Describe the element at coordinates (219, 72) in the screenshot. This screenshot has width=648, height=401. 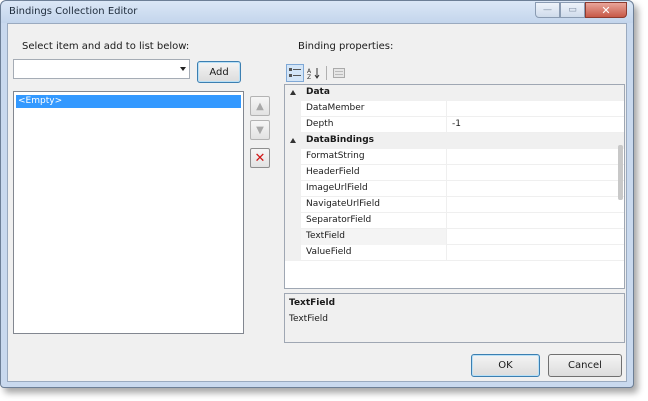
I see `add-button: Add` at that location.